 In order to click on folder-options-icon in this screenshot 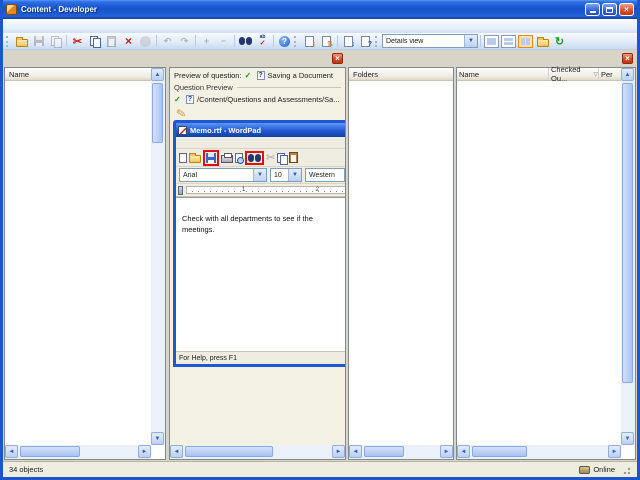, I will do `click(542, 41)`.